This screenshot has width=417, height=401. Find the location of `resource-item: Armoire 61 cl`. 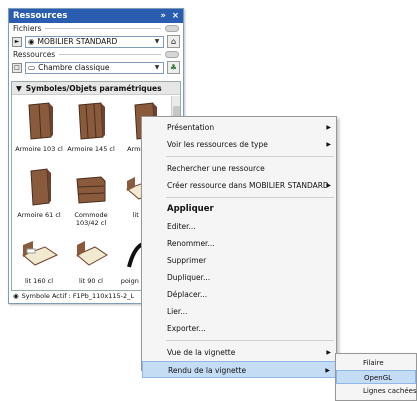

resource-item: Armoire 61 cl is located at coordinates (39, 196).